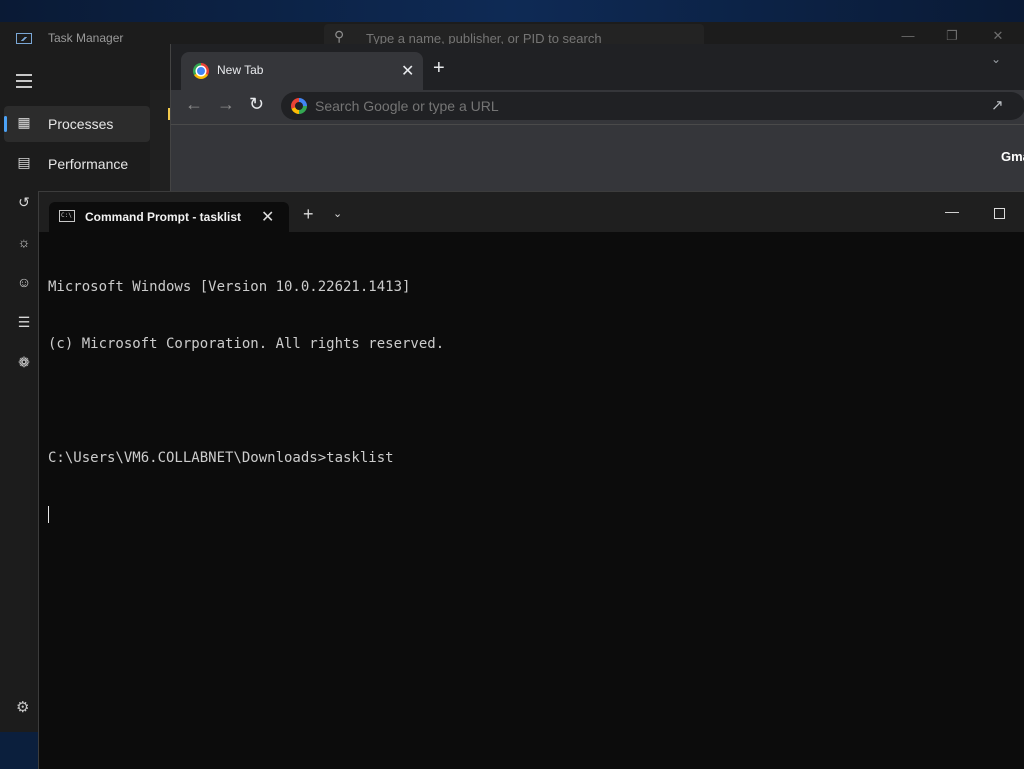 The height and width of the screenshot is (769, 1024). What do you see at coordinates (1012, 156) in the screenshot?
I see `gmail-link: Gma` at bounding box center [1012, 156].